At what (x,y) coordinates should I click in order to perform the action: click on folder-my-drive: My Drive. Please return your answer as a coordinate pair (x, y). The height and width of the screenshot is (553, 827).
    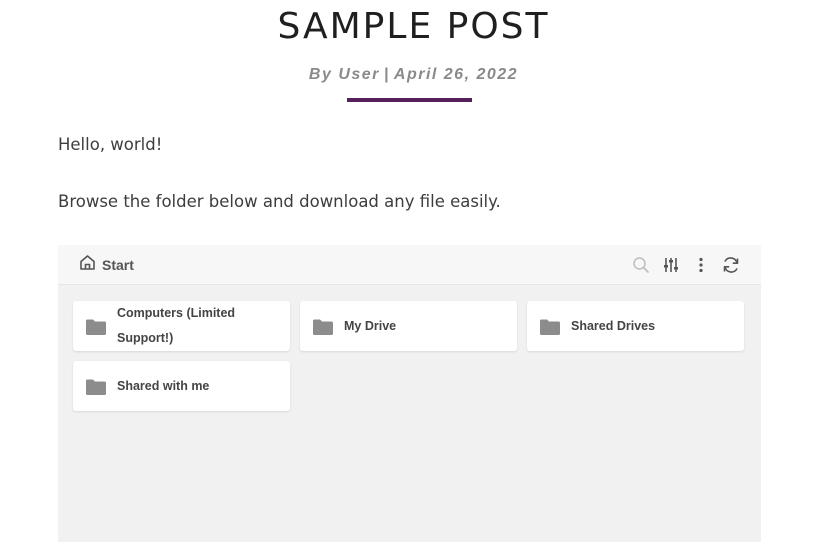
    Looking at the image, I should click on (408, 326).